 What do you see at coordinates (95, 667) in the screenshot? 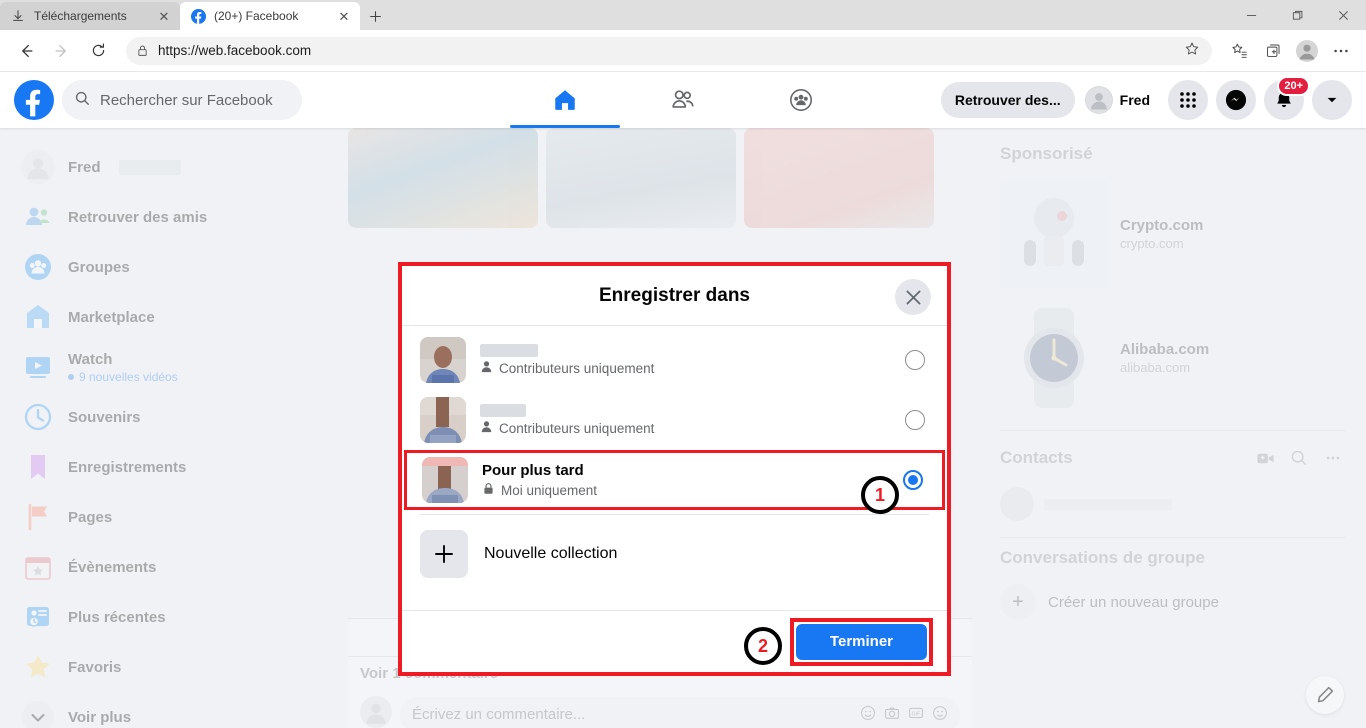
I see `sidebar-item-label: Favoris` at bounding box center [95, 667].